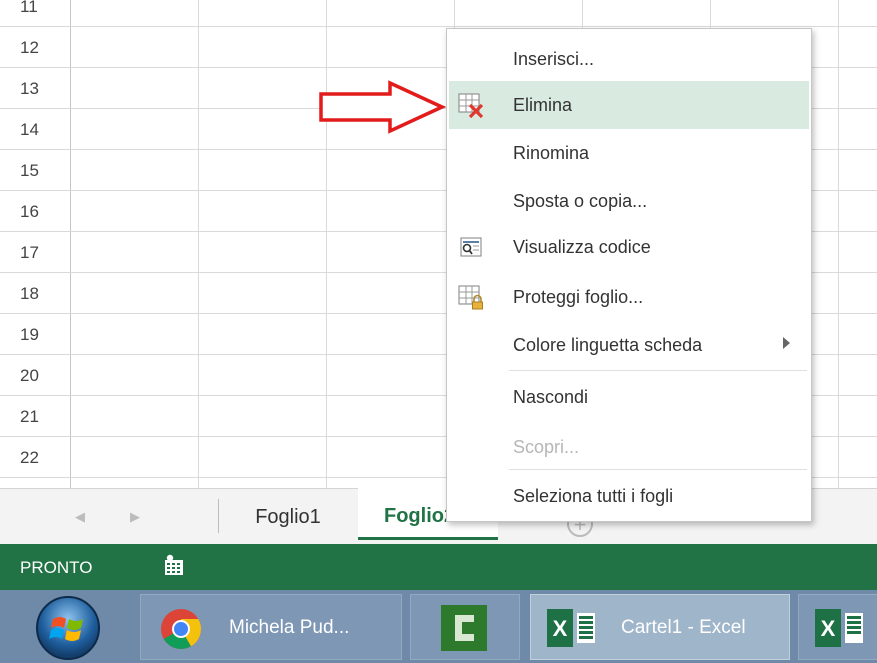 The height and width of the screenshot is (663, 877). I want to click on taskbar-excel-button-2: X, so click(837, 627).